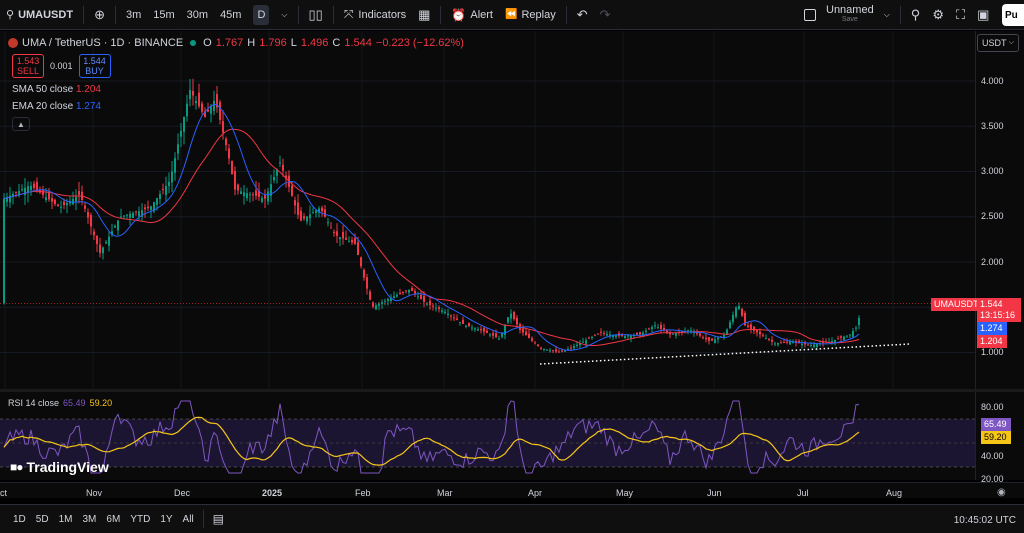  What do you see at coordinates (60, 403) in the screenshot?
I see `rsi-legend: RSI 14 close 65.49 59.20` at bounding box center [60, 403].